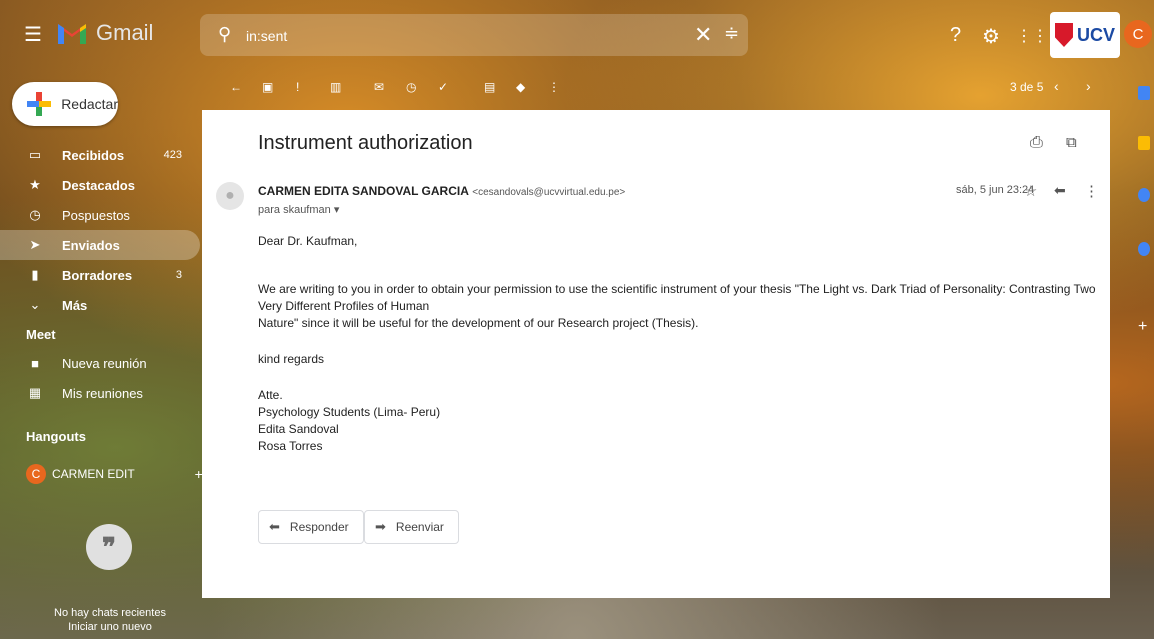 This screenshot has height=639, width=1154. I want to click on add-addon-icon: +, so click(1144, 327).